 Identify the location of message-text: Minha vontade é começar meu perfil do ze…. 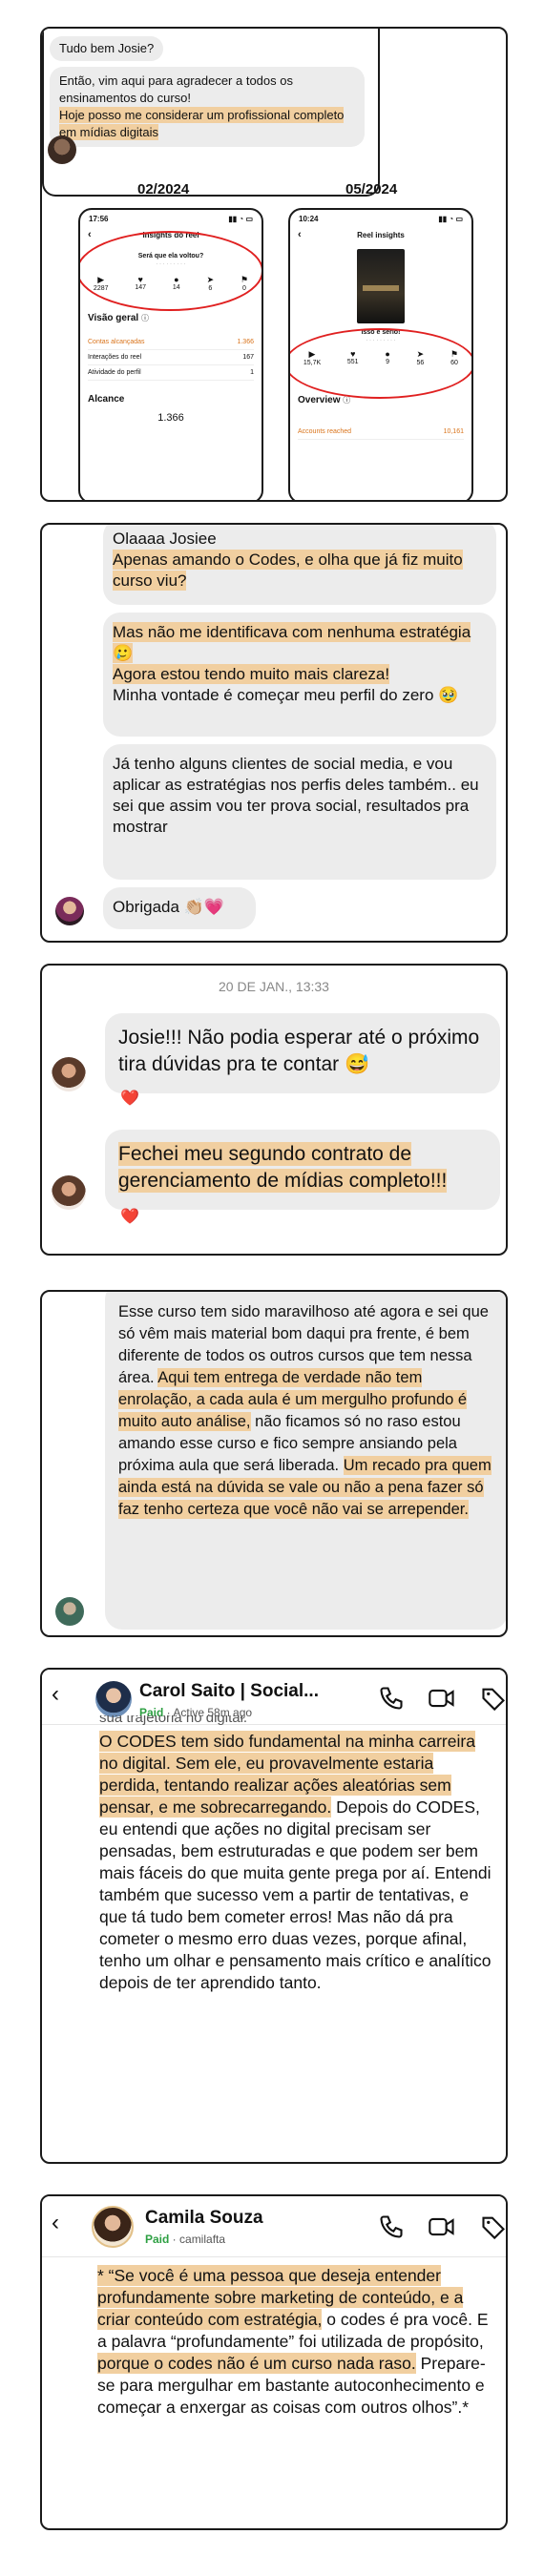
(286, 695).